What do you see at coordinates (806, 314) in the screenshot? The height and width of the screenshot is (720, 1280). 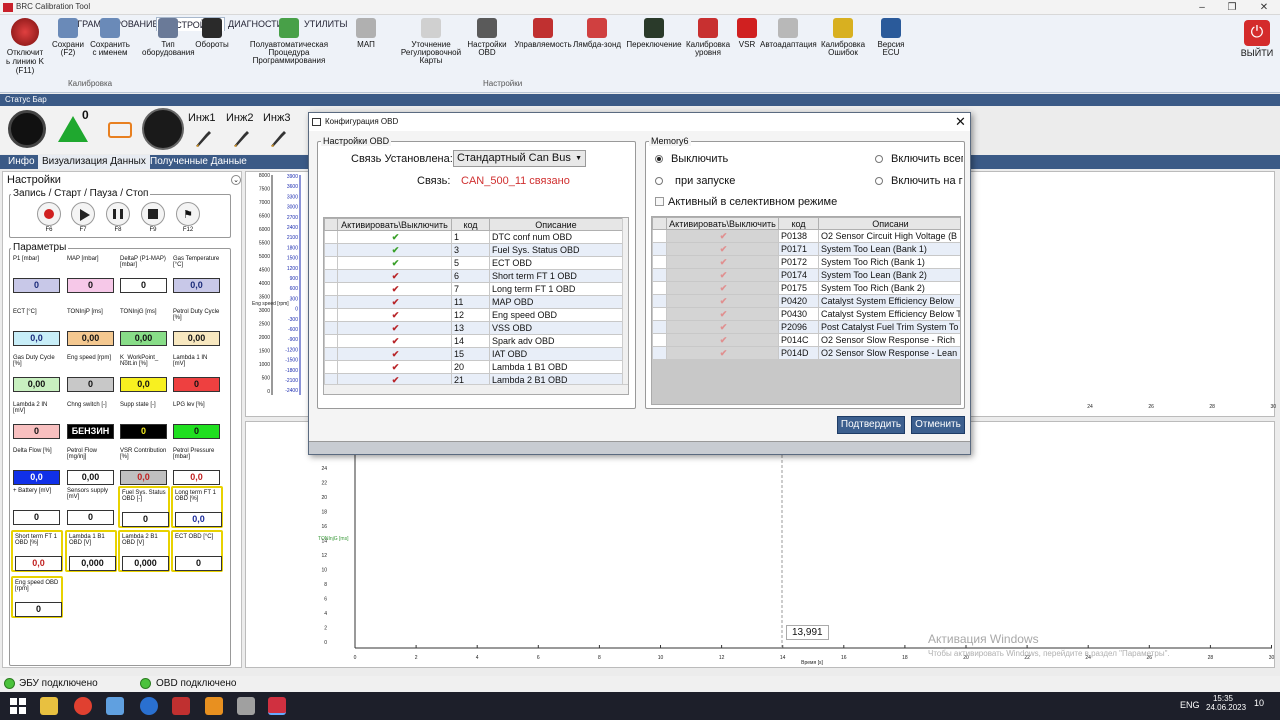 I see `memory-row: ✔ P0430 Catalyst System Efficiency Below T` at bounding box center [806, 314].